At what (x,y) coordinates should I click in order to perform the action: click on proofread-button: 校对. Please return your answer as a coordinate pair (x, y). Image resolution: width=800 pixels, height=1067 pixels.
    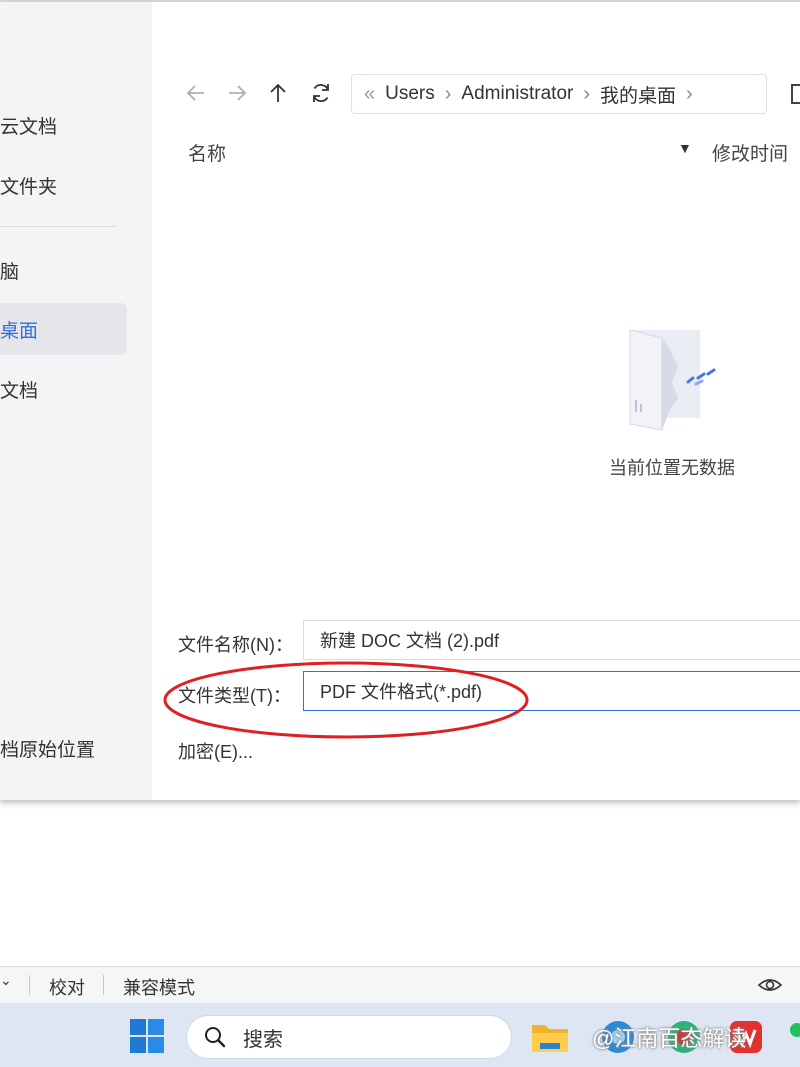
    Looking at the image, I should click on (67, 987).